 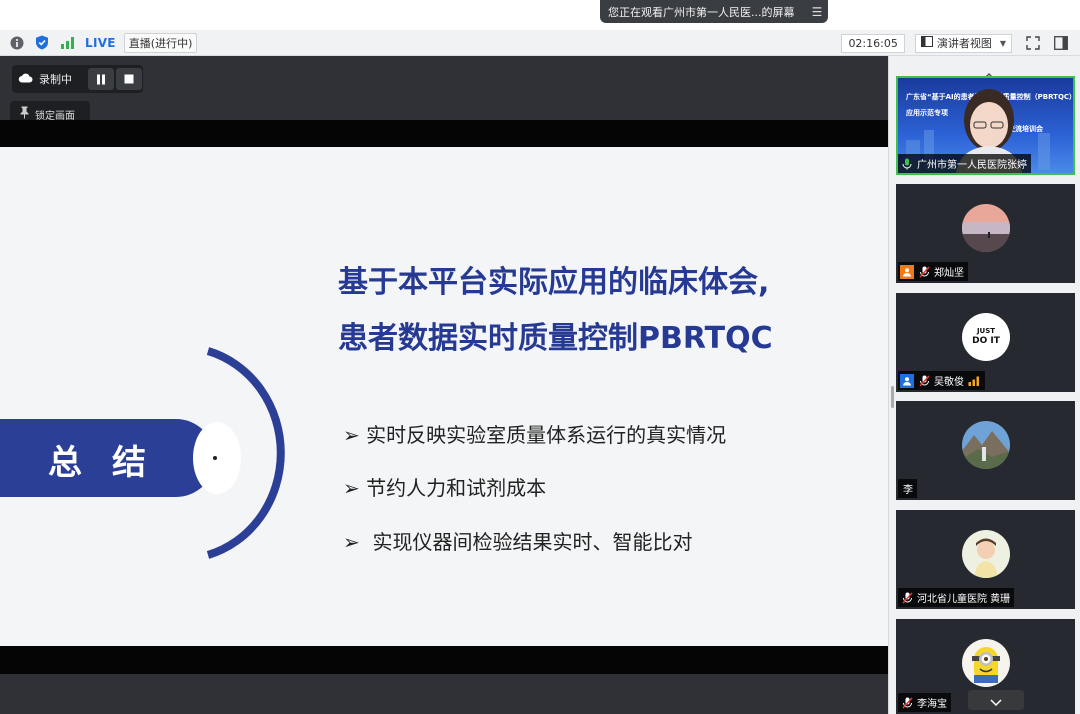 I want to click on participant-tile: 河北省儿童医院 黄珊, so click(x=985, y=559).